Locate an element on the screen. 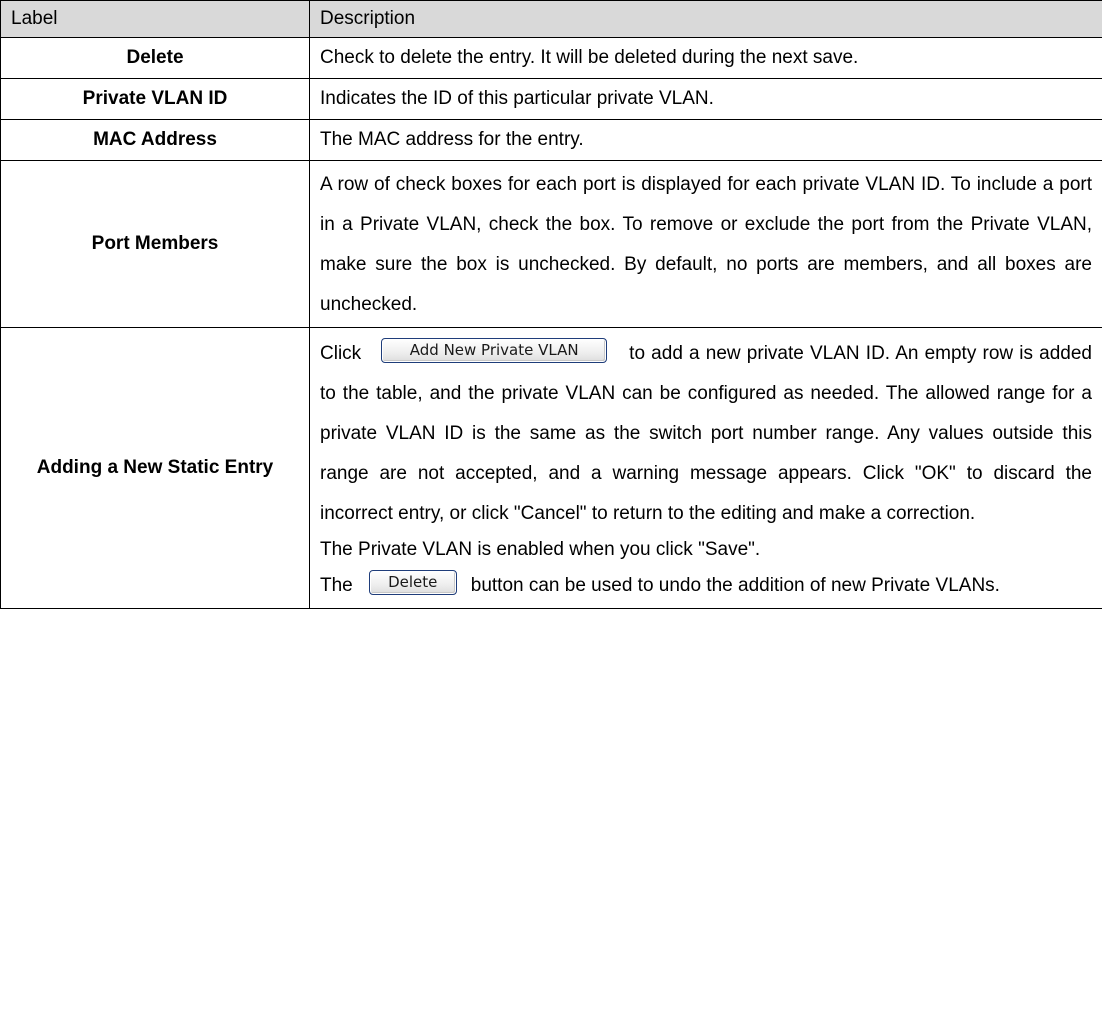 The image size is (1102, 1023). header-description: Description is located at coordinates (705, 19).